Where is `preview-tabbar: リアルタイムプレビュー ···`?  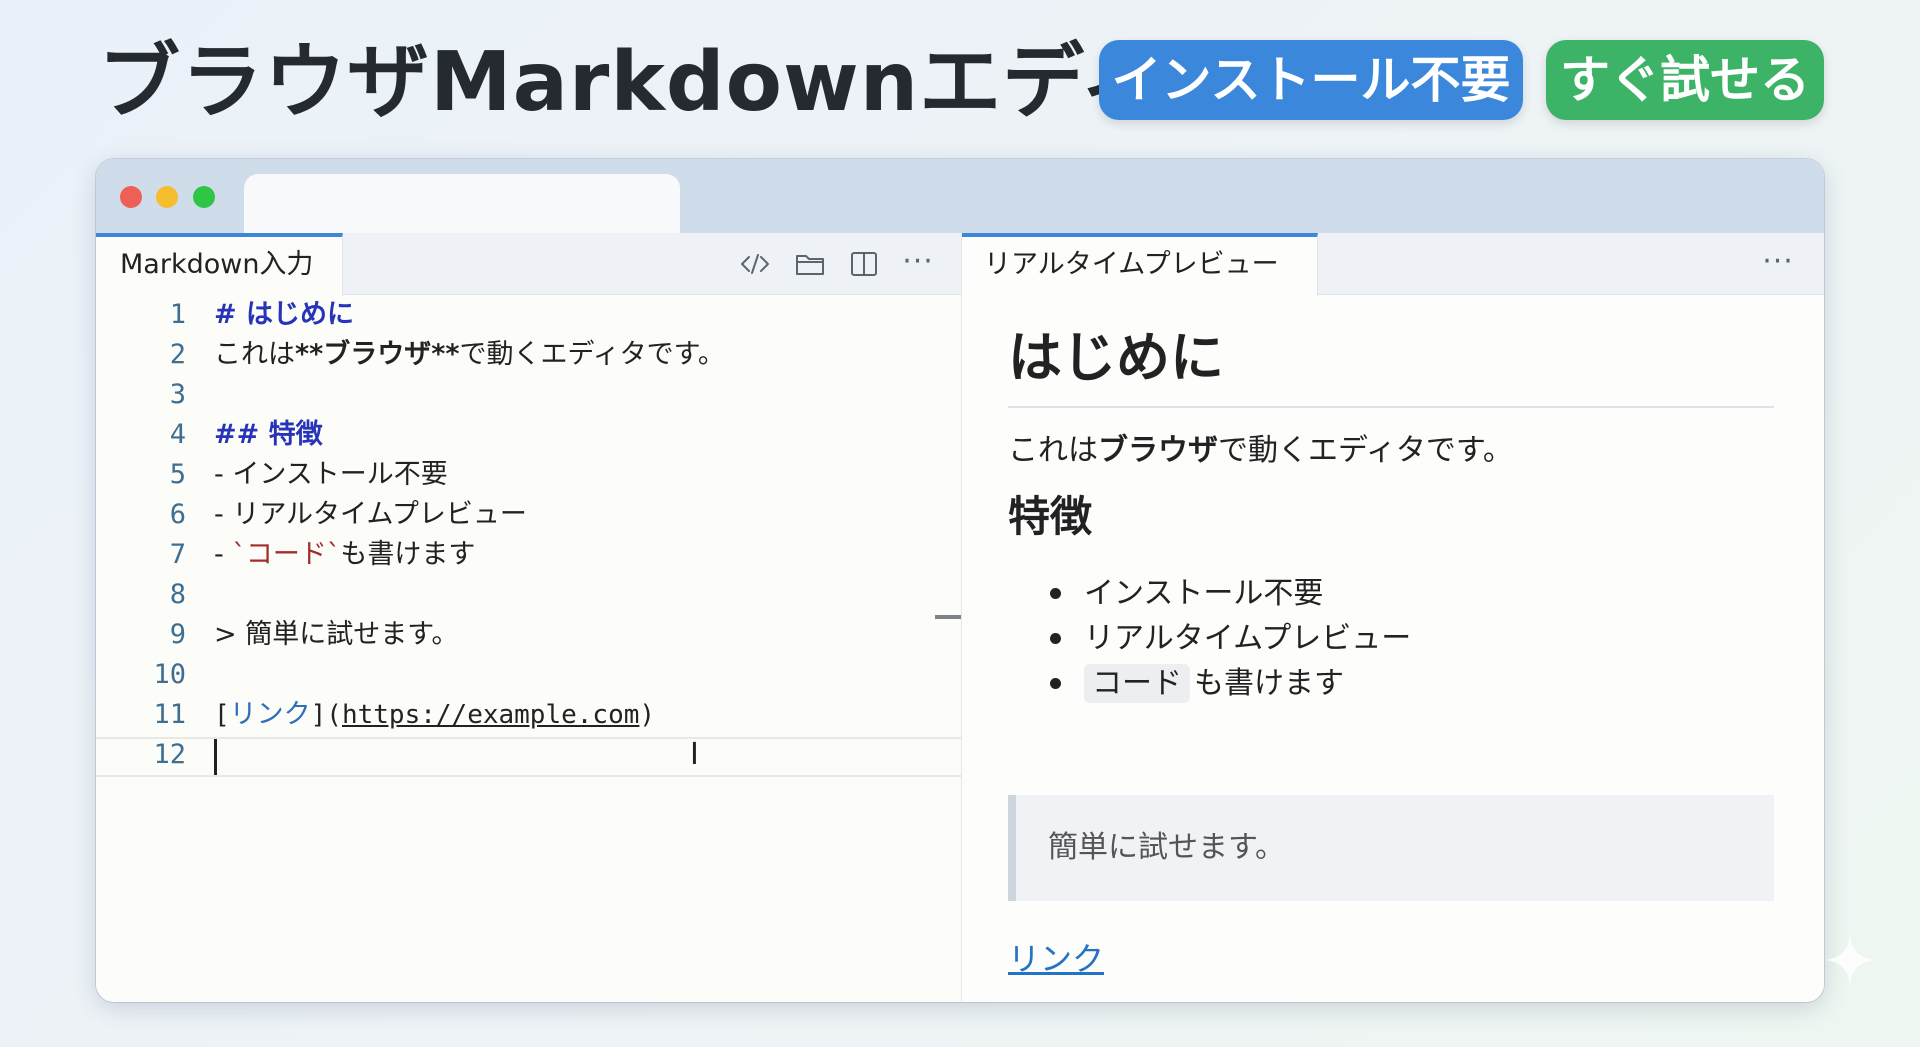 preview-tabbar: リアルタイムプレビュー ··· is located at coordinates (1393, 264).